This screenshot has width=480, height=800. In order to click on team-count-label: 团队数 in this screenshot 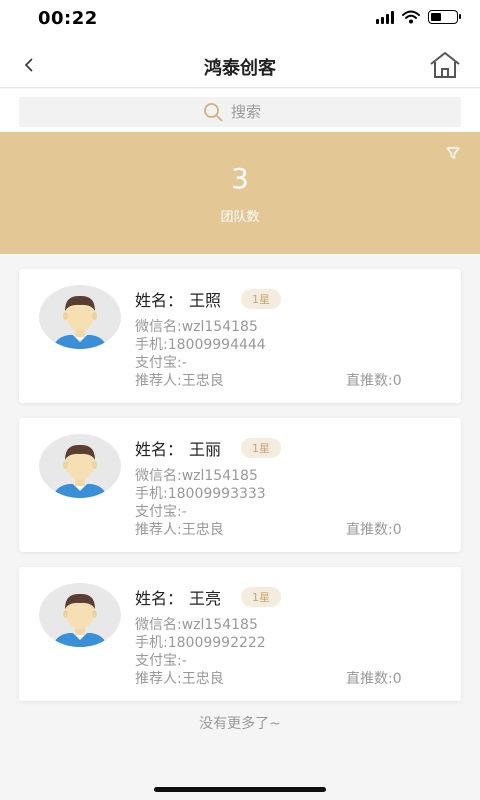, I will do `click(240, 217)`.